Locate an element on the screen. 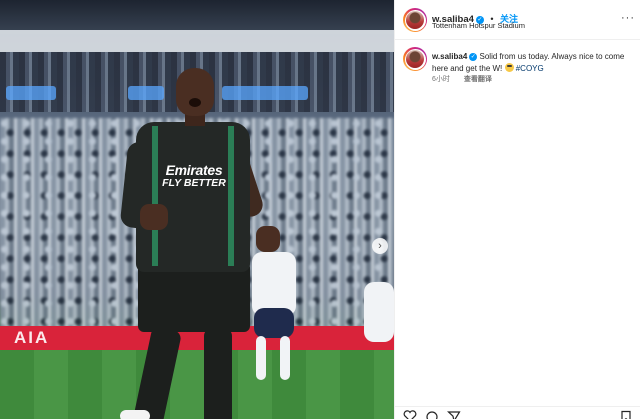 The width and height of the screenshot is (640, 419). caption-meta: 6小时 查看翻译 is located at coordinates (462, 79).